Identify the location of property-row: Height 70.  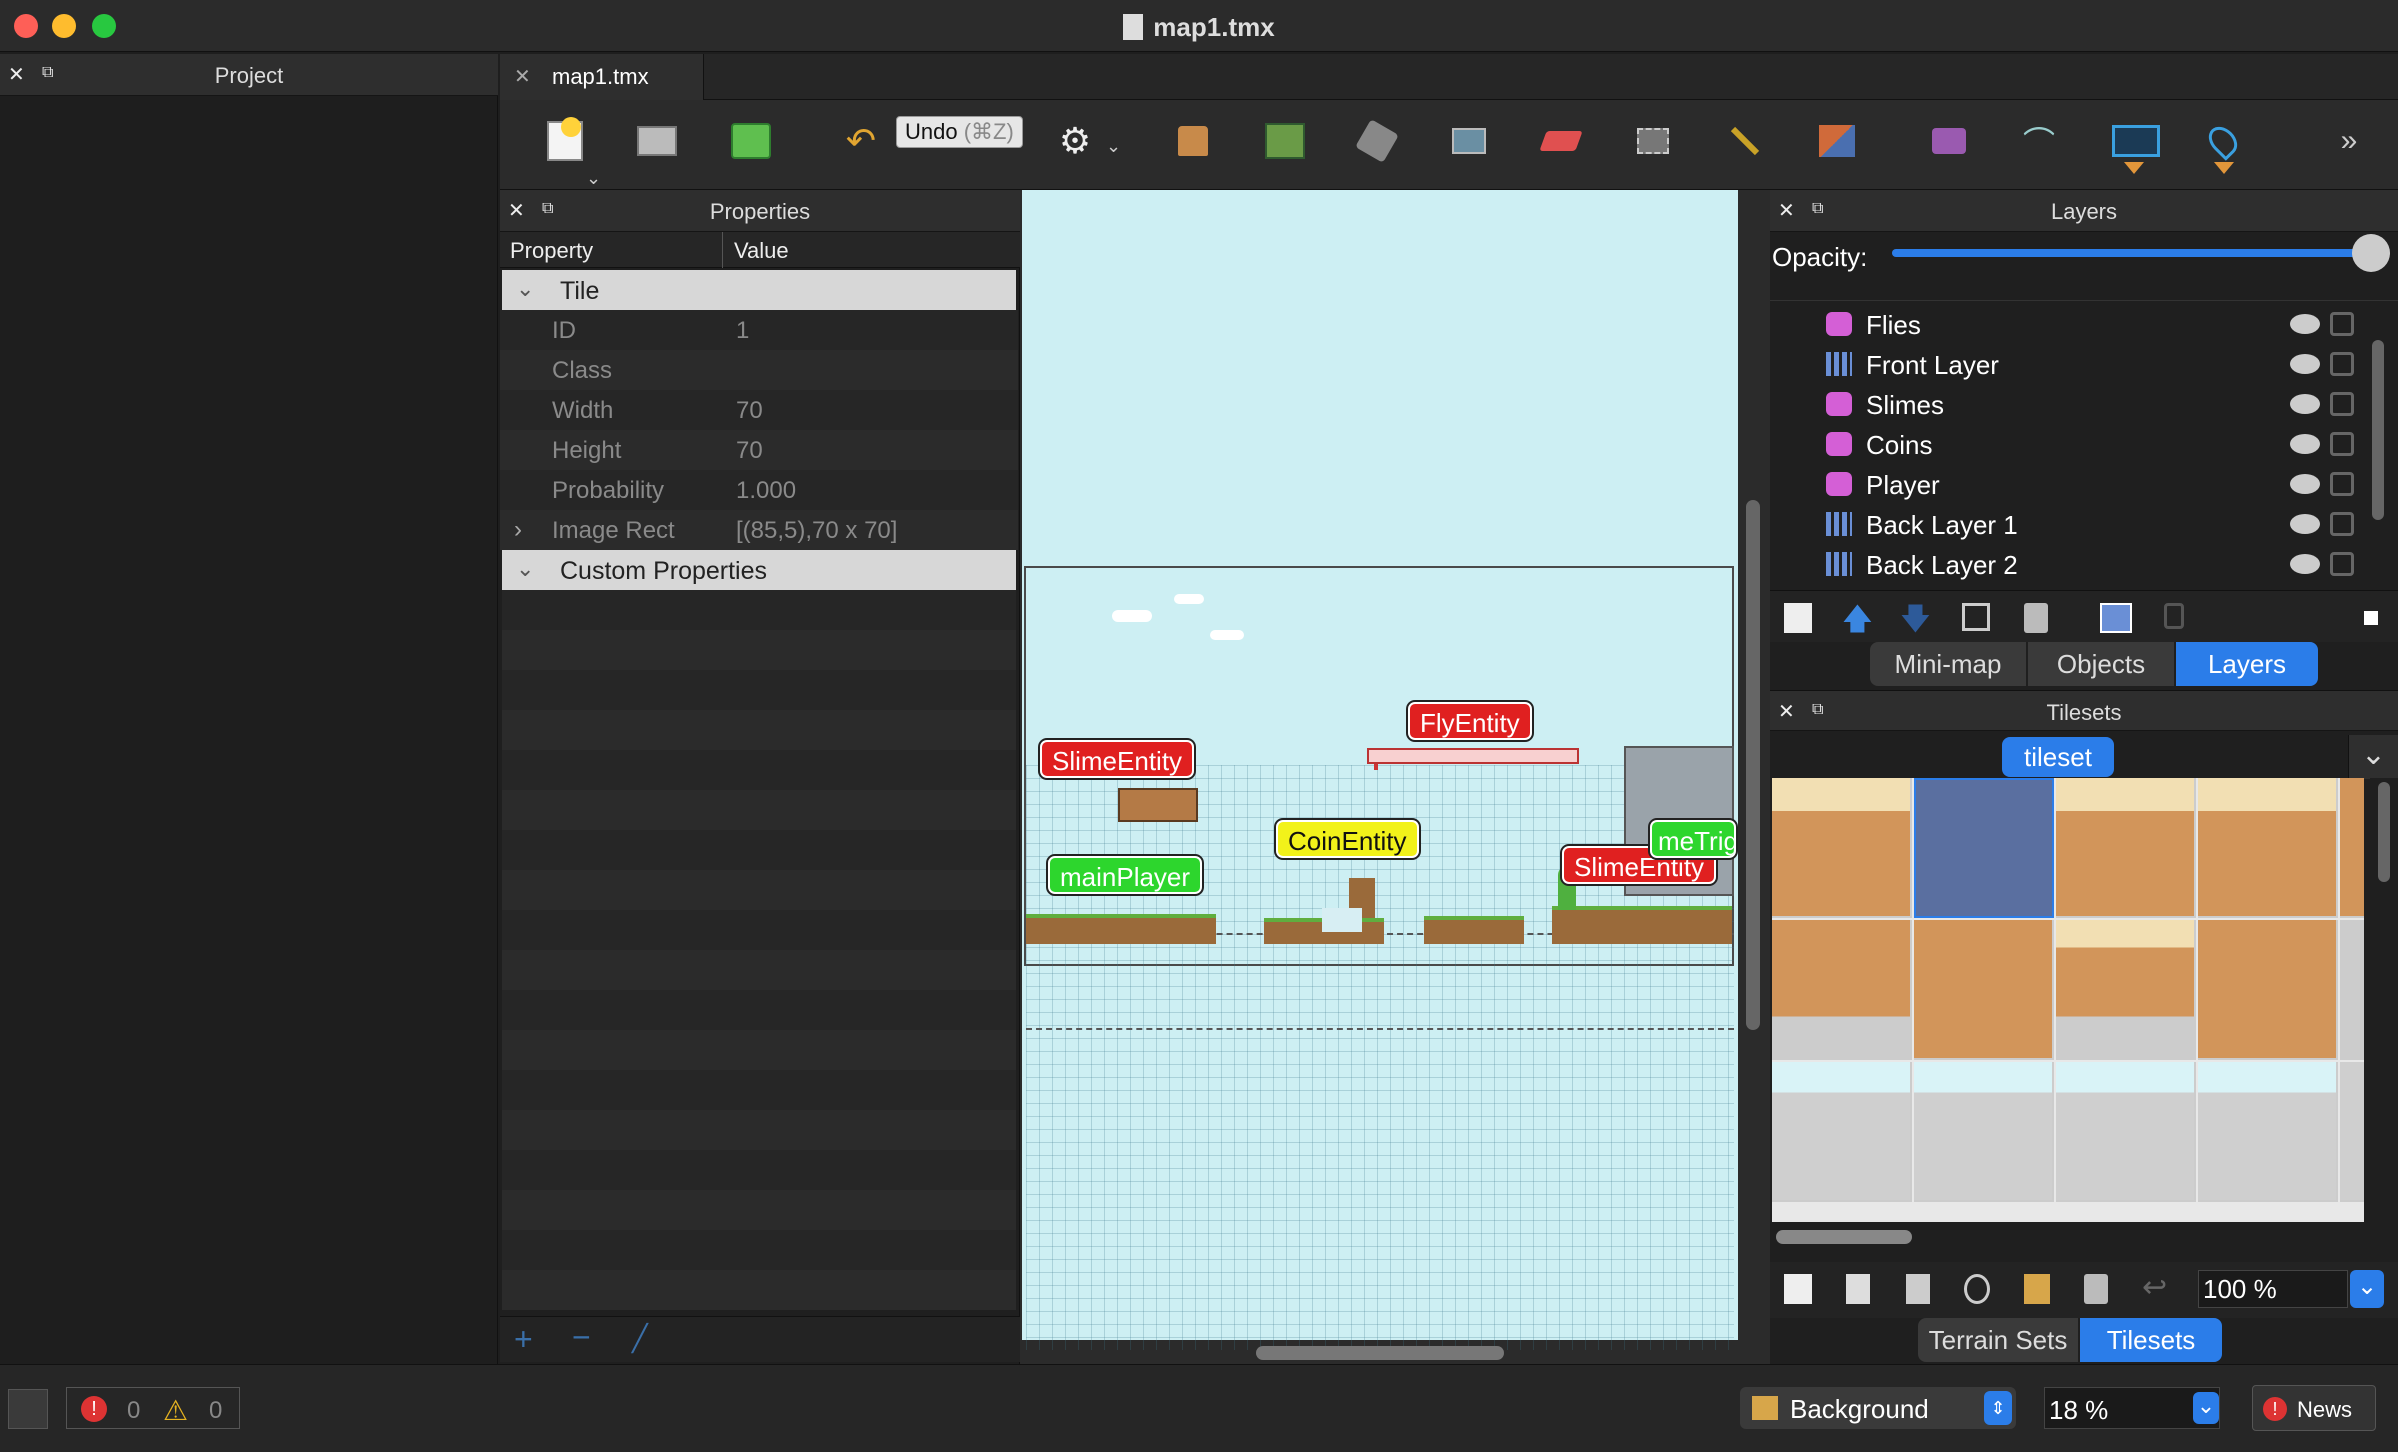
(759, 450).